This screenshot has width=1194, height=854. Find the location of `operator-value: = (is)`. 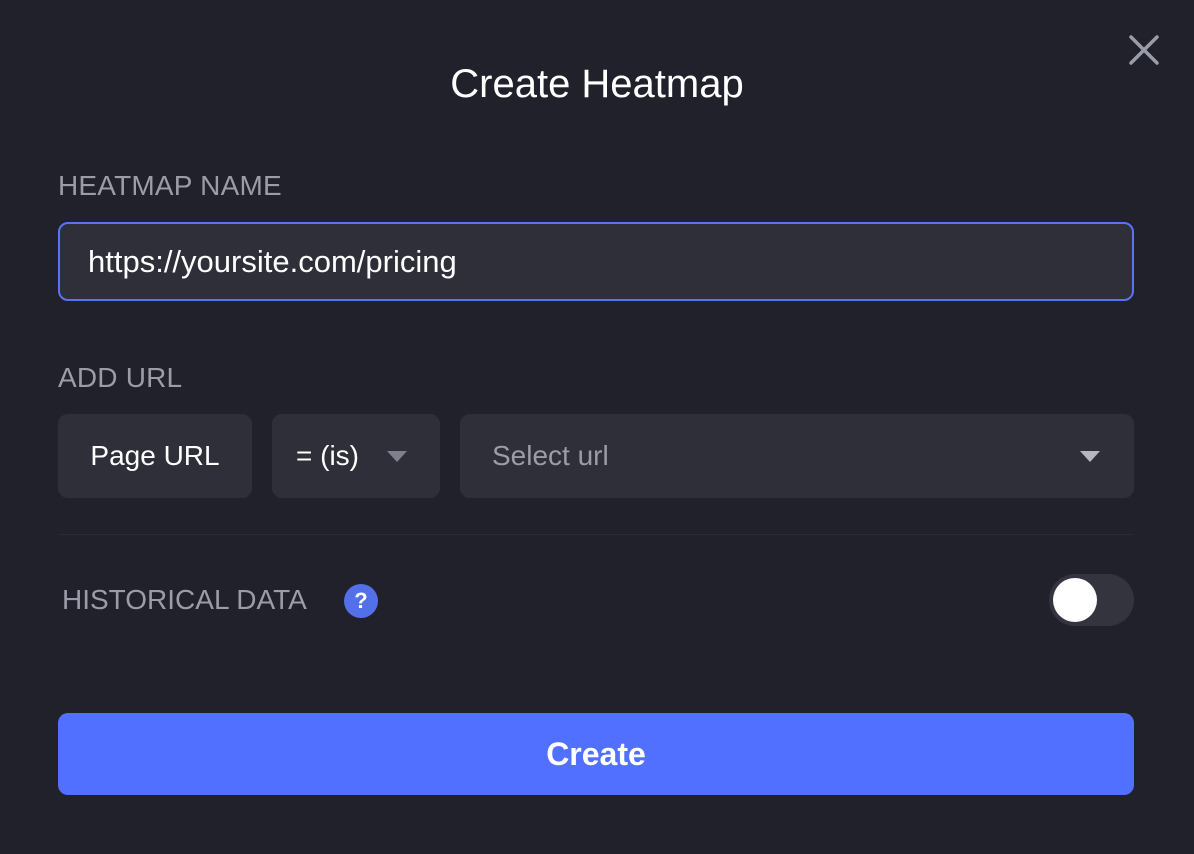

operator-value: = (is) is located at coordinates (327, 455).